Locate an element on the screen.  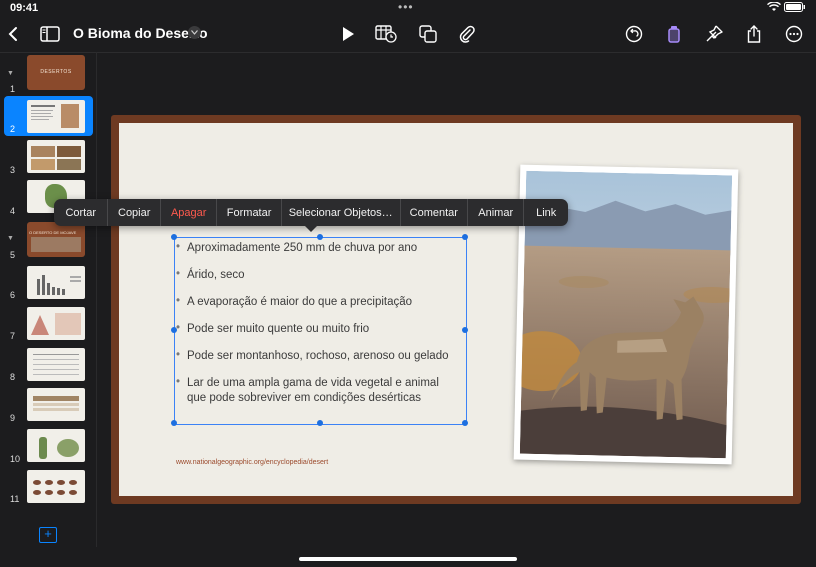
status-icons is located at coordinates (786, 8).